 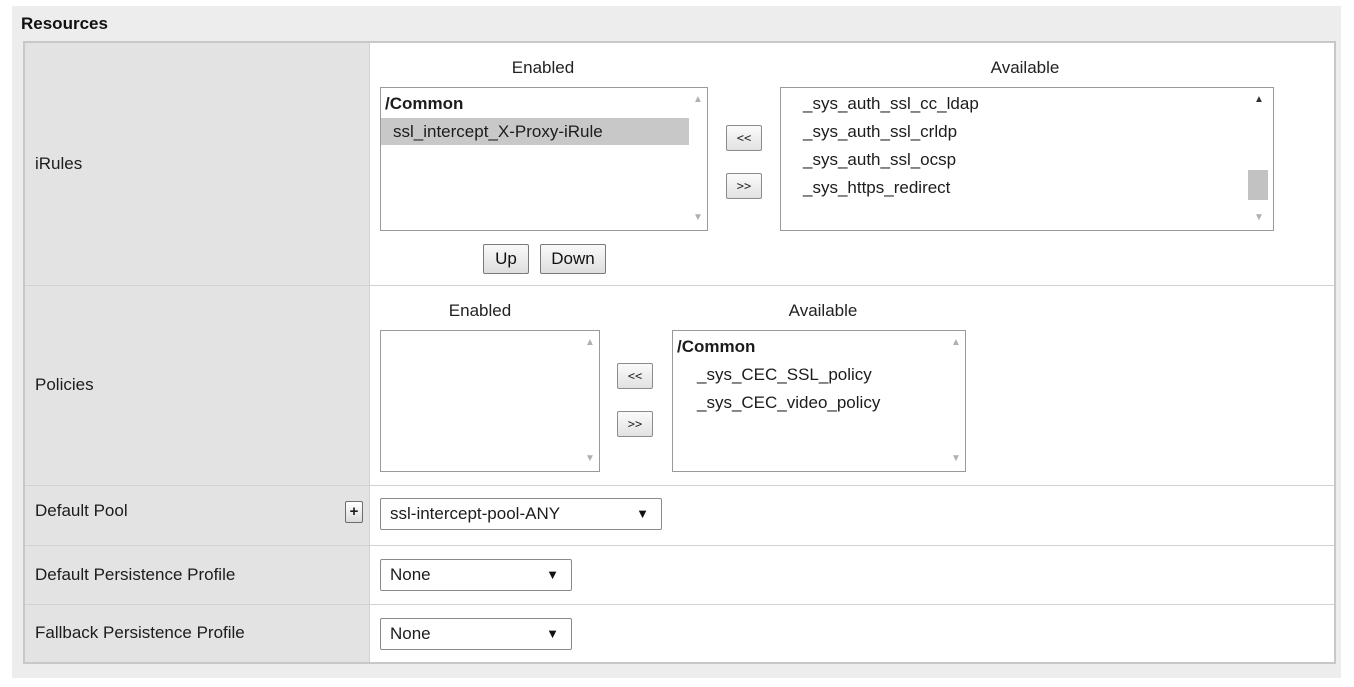 I want to click on row-default-pool: Default Pool + ssl-intercept-pool-ANY ▼, so click(x=679, y=515).